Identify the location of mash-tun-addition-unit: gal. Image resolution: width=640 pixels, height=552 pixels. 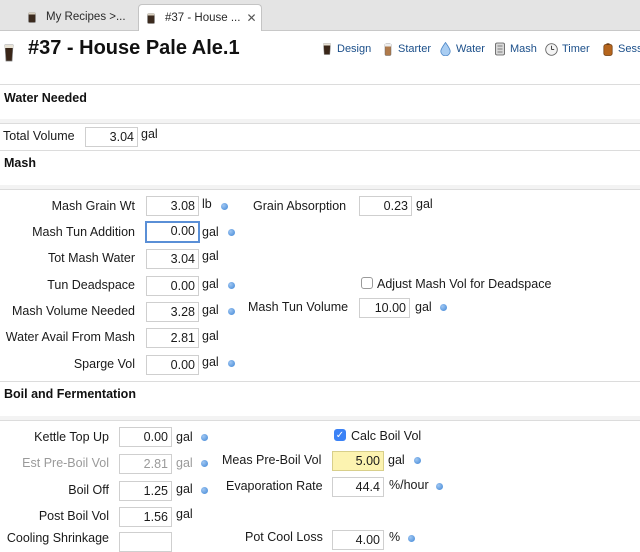
(210, 232).